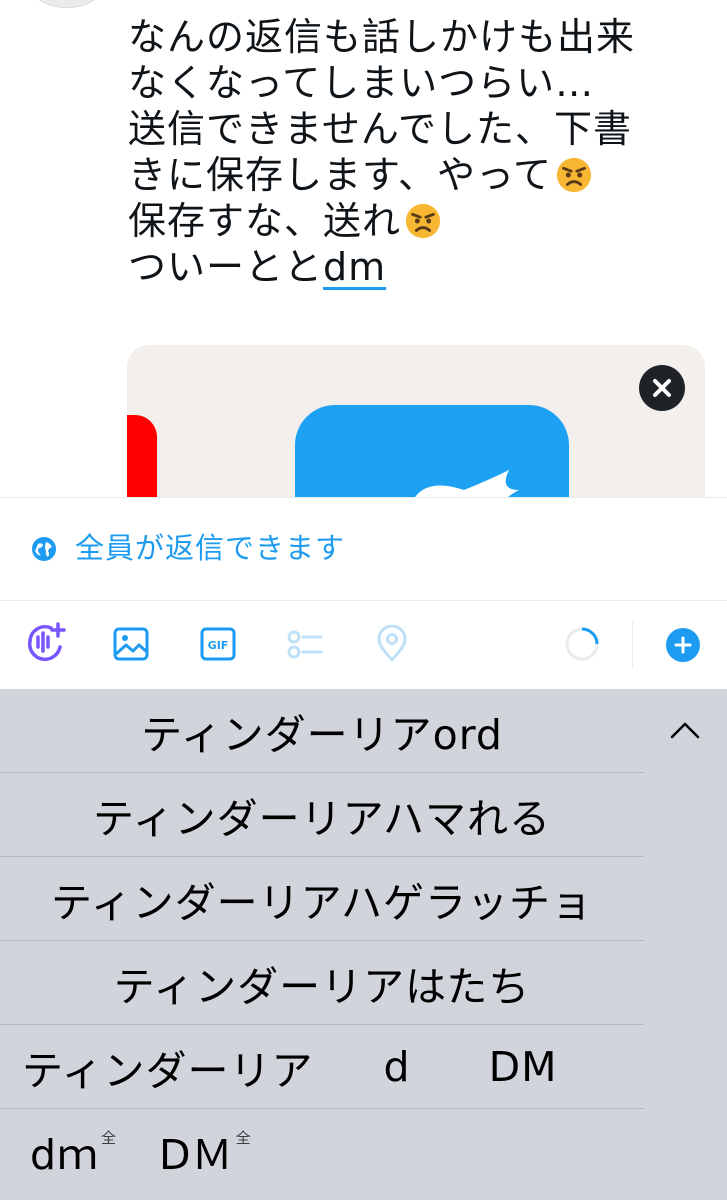  I want to click on tweet-line: 送信できませんでした、下書, so click(380, 129).